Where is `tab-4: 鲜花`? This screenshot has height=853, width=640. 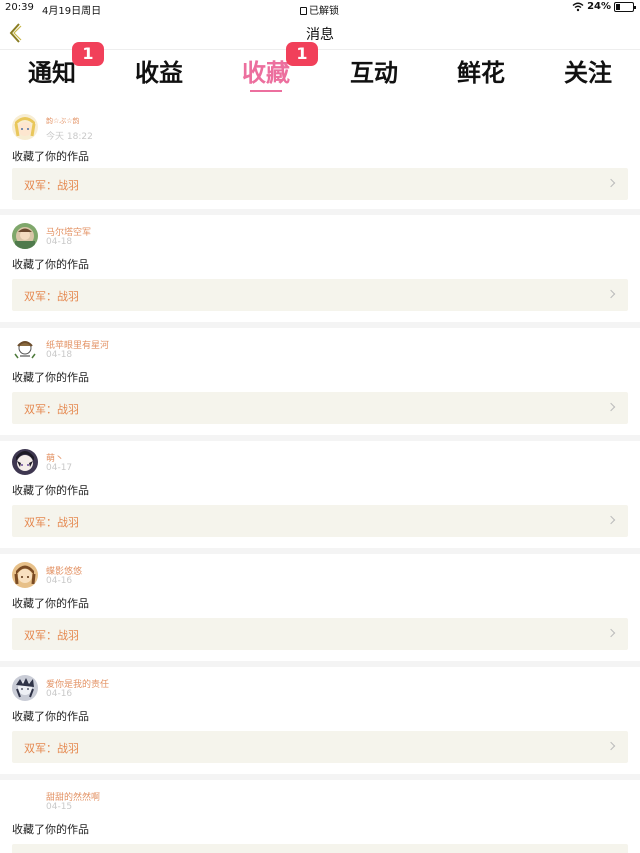 tab-4: 鲜花 is located at coordinates (481, 74).